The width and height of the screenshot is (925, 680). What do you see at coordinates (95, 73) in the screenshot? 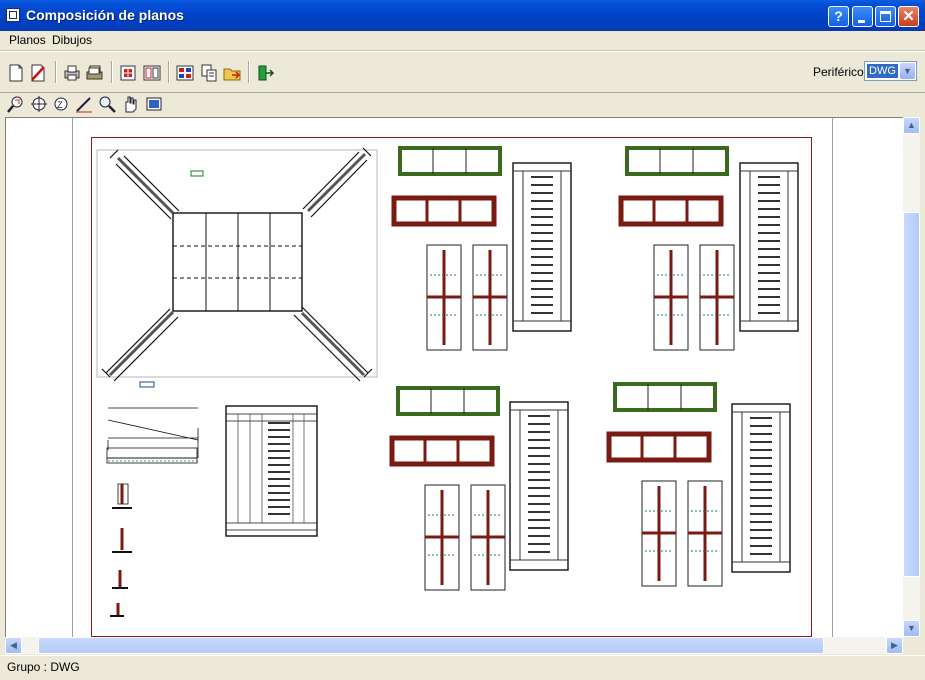
I see `print-all-icon` at bounding box center [95, 73].